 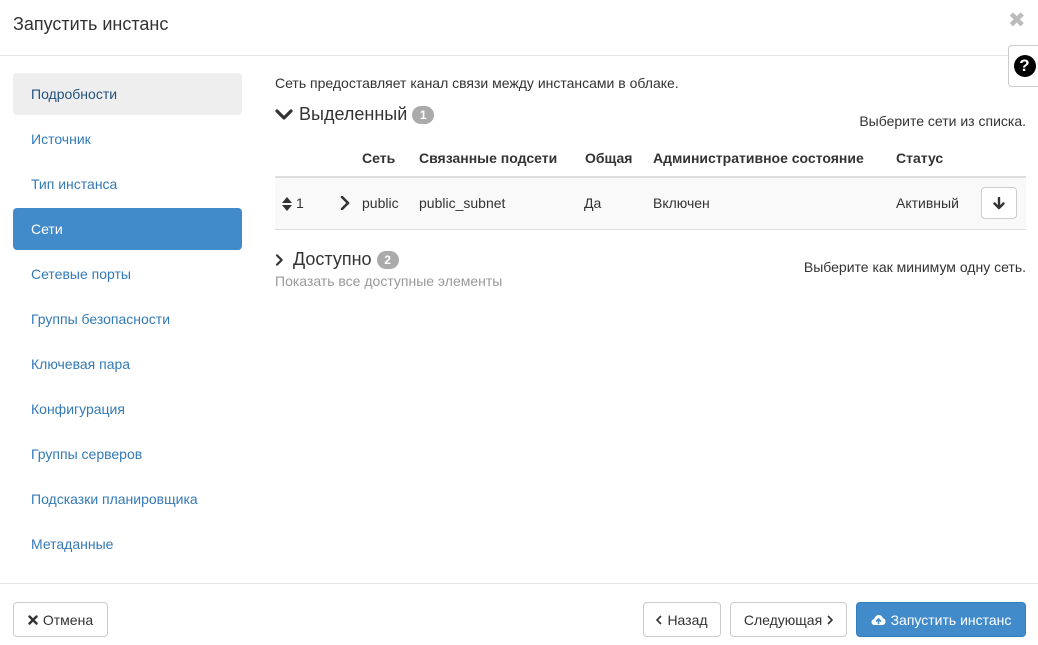 I want to click on close-icon: ✖, so click(x=1017, y=20).